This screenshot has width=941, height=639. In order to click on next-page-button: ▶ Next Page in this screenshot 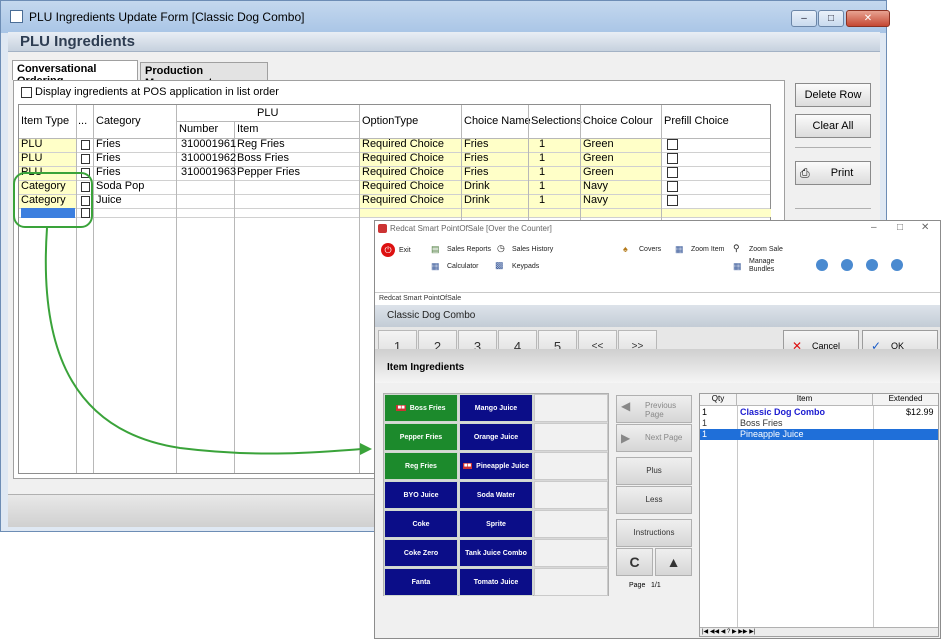, I will do `click(654, 438)`.